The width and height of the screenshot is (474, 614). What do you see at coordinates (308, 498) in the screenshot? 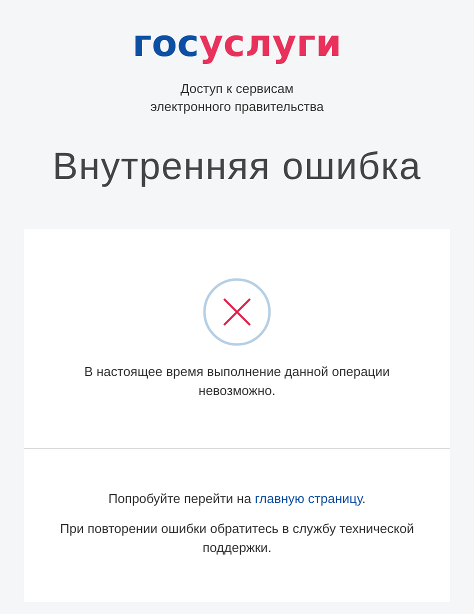
I see `home-link: главную страницу` at bounding box center [308, 498].